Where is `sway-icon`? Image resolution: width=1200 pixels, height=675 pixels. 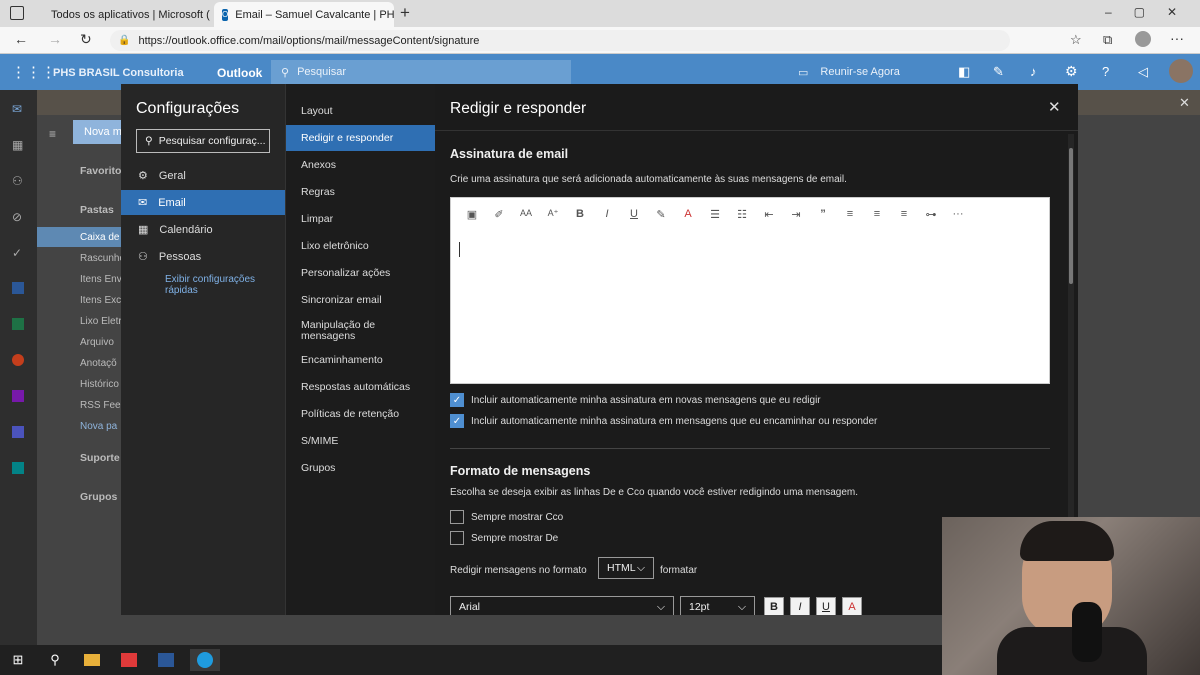
sway-icon is located at coordinates (18, 468).